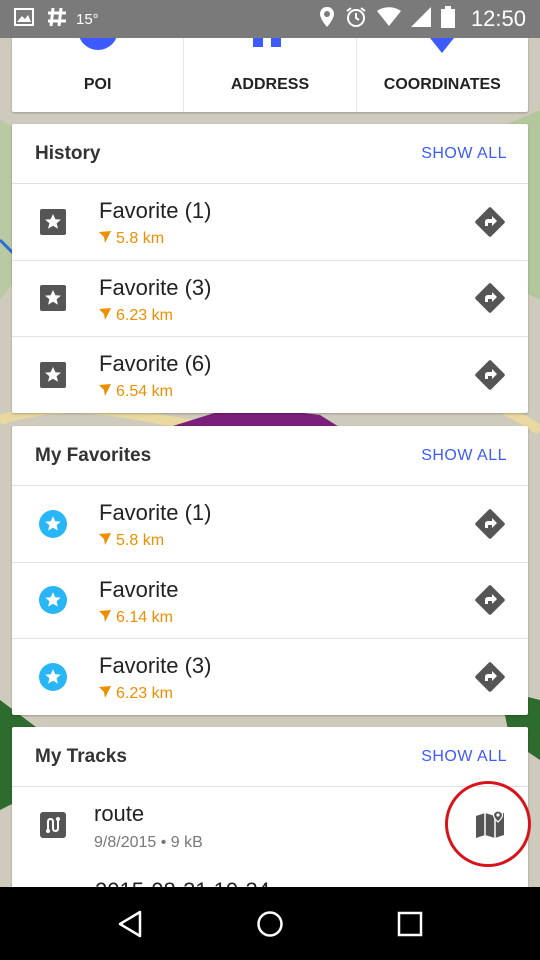 Image resolution: width=540 pixels, height=960 pixels. What do you see at coordinates (140, 238) in the screenshot?
I see `history-item-distance: 5.8 km` at bounding box center [140, 238].